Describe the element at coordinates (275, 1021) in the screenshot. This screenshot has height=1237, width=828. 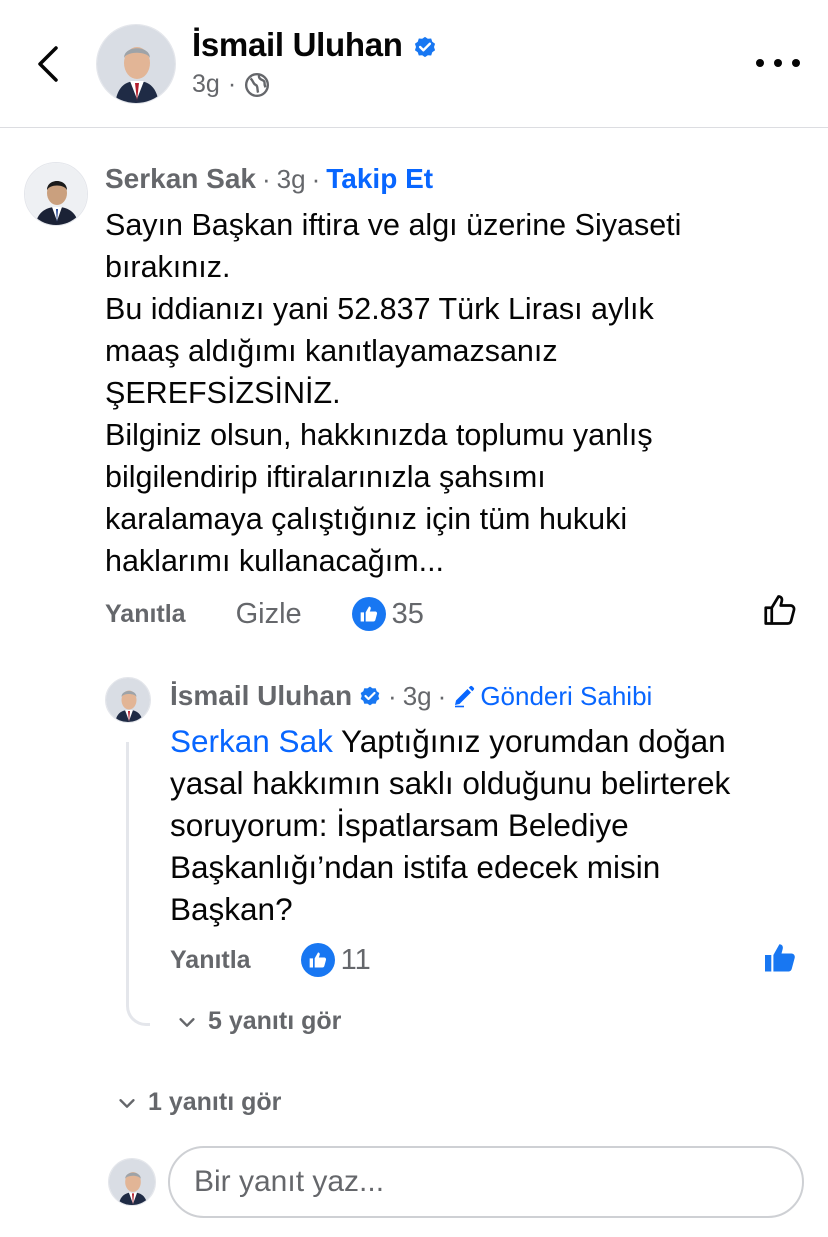
I see `see-replies-label: 5 yanıtı gör` at that location.